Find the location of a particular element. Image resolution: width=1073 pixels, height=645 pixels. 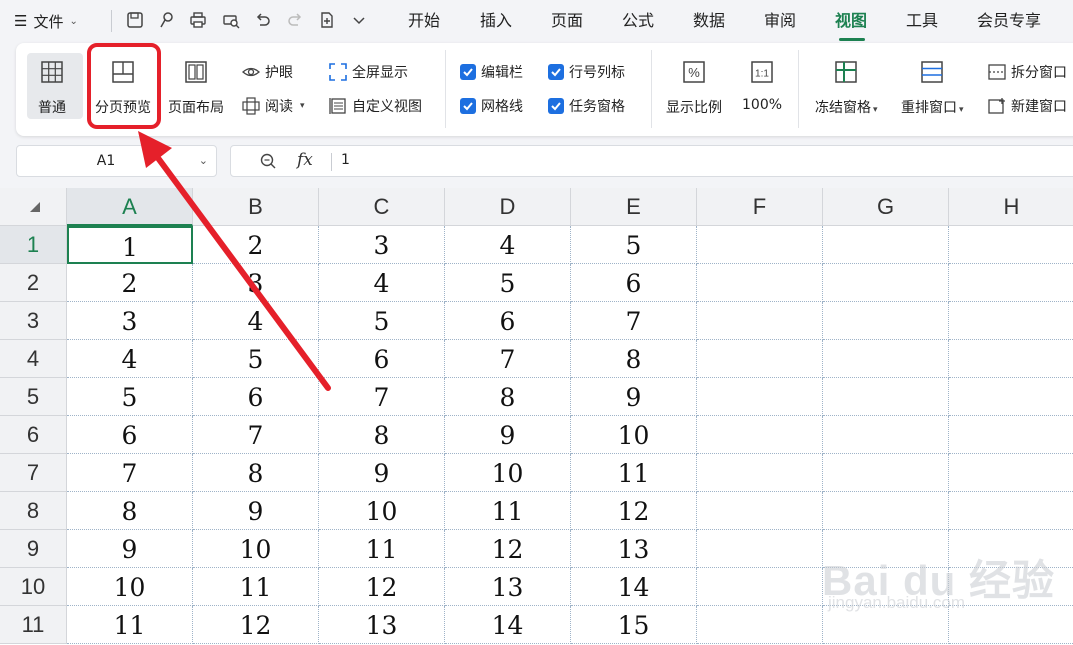

cell-a10: 10 is located at coordinates (130, 587).